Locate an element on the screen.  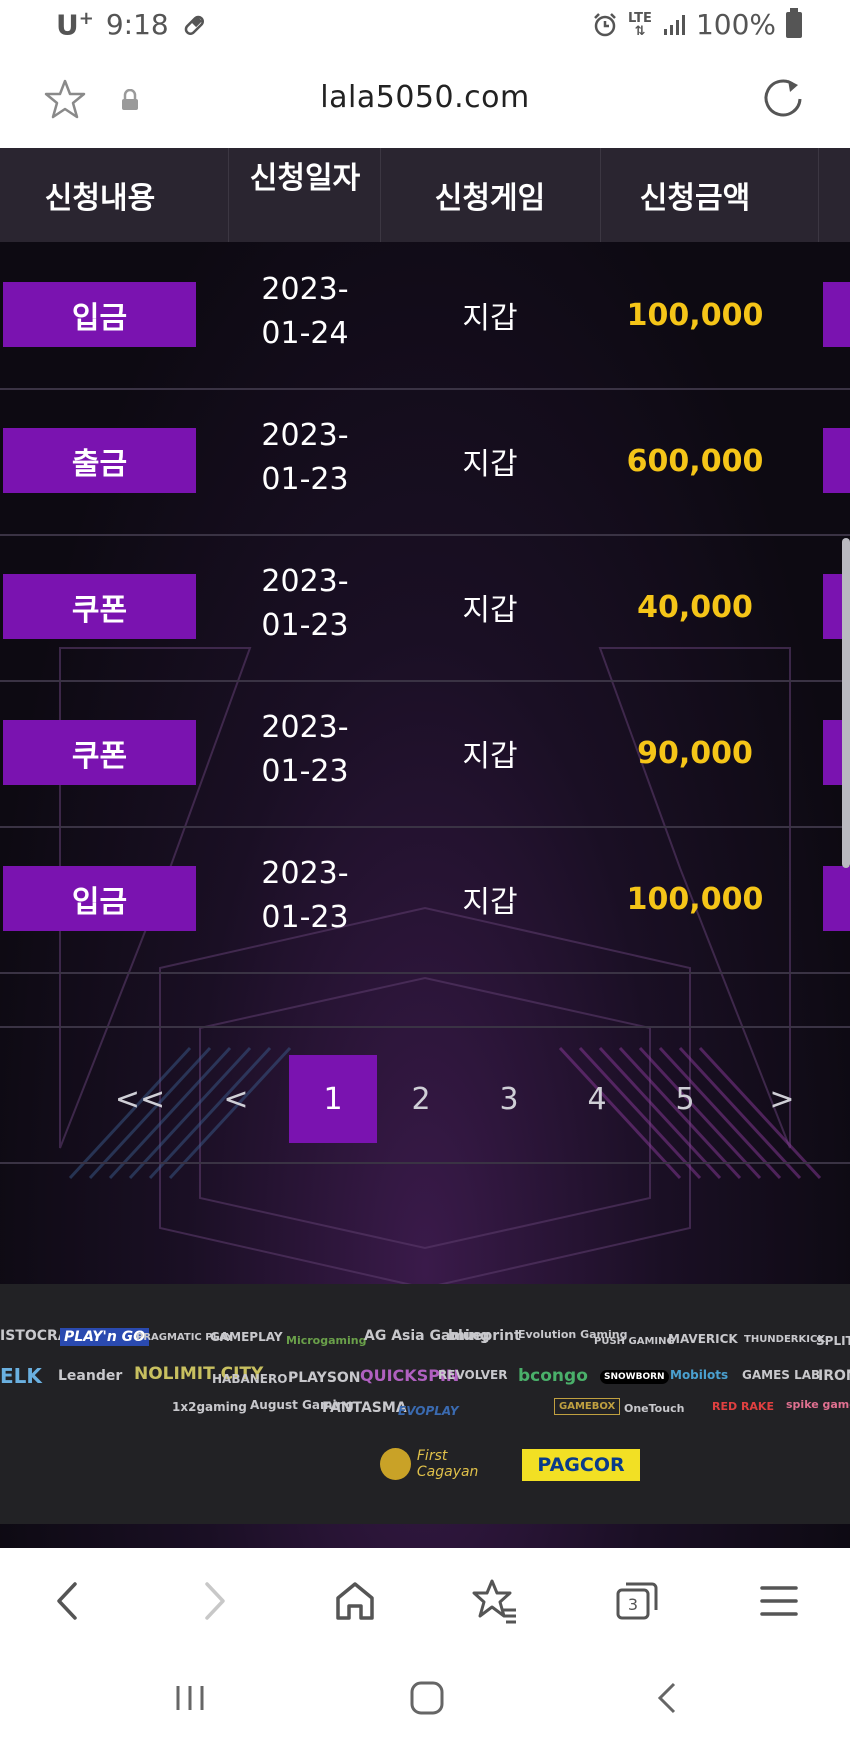
provider-logo: SPLIT is located at coordinates (833, 1341).